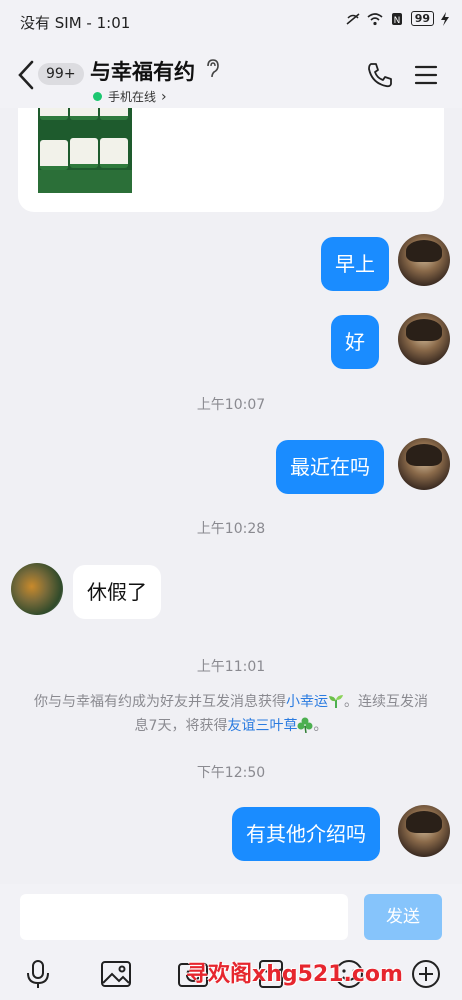 Image resolution: width=462 pixels, height=1000 pixels. I want to click on unread-count-badge: 99+, so click(61, 74).